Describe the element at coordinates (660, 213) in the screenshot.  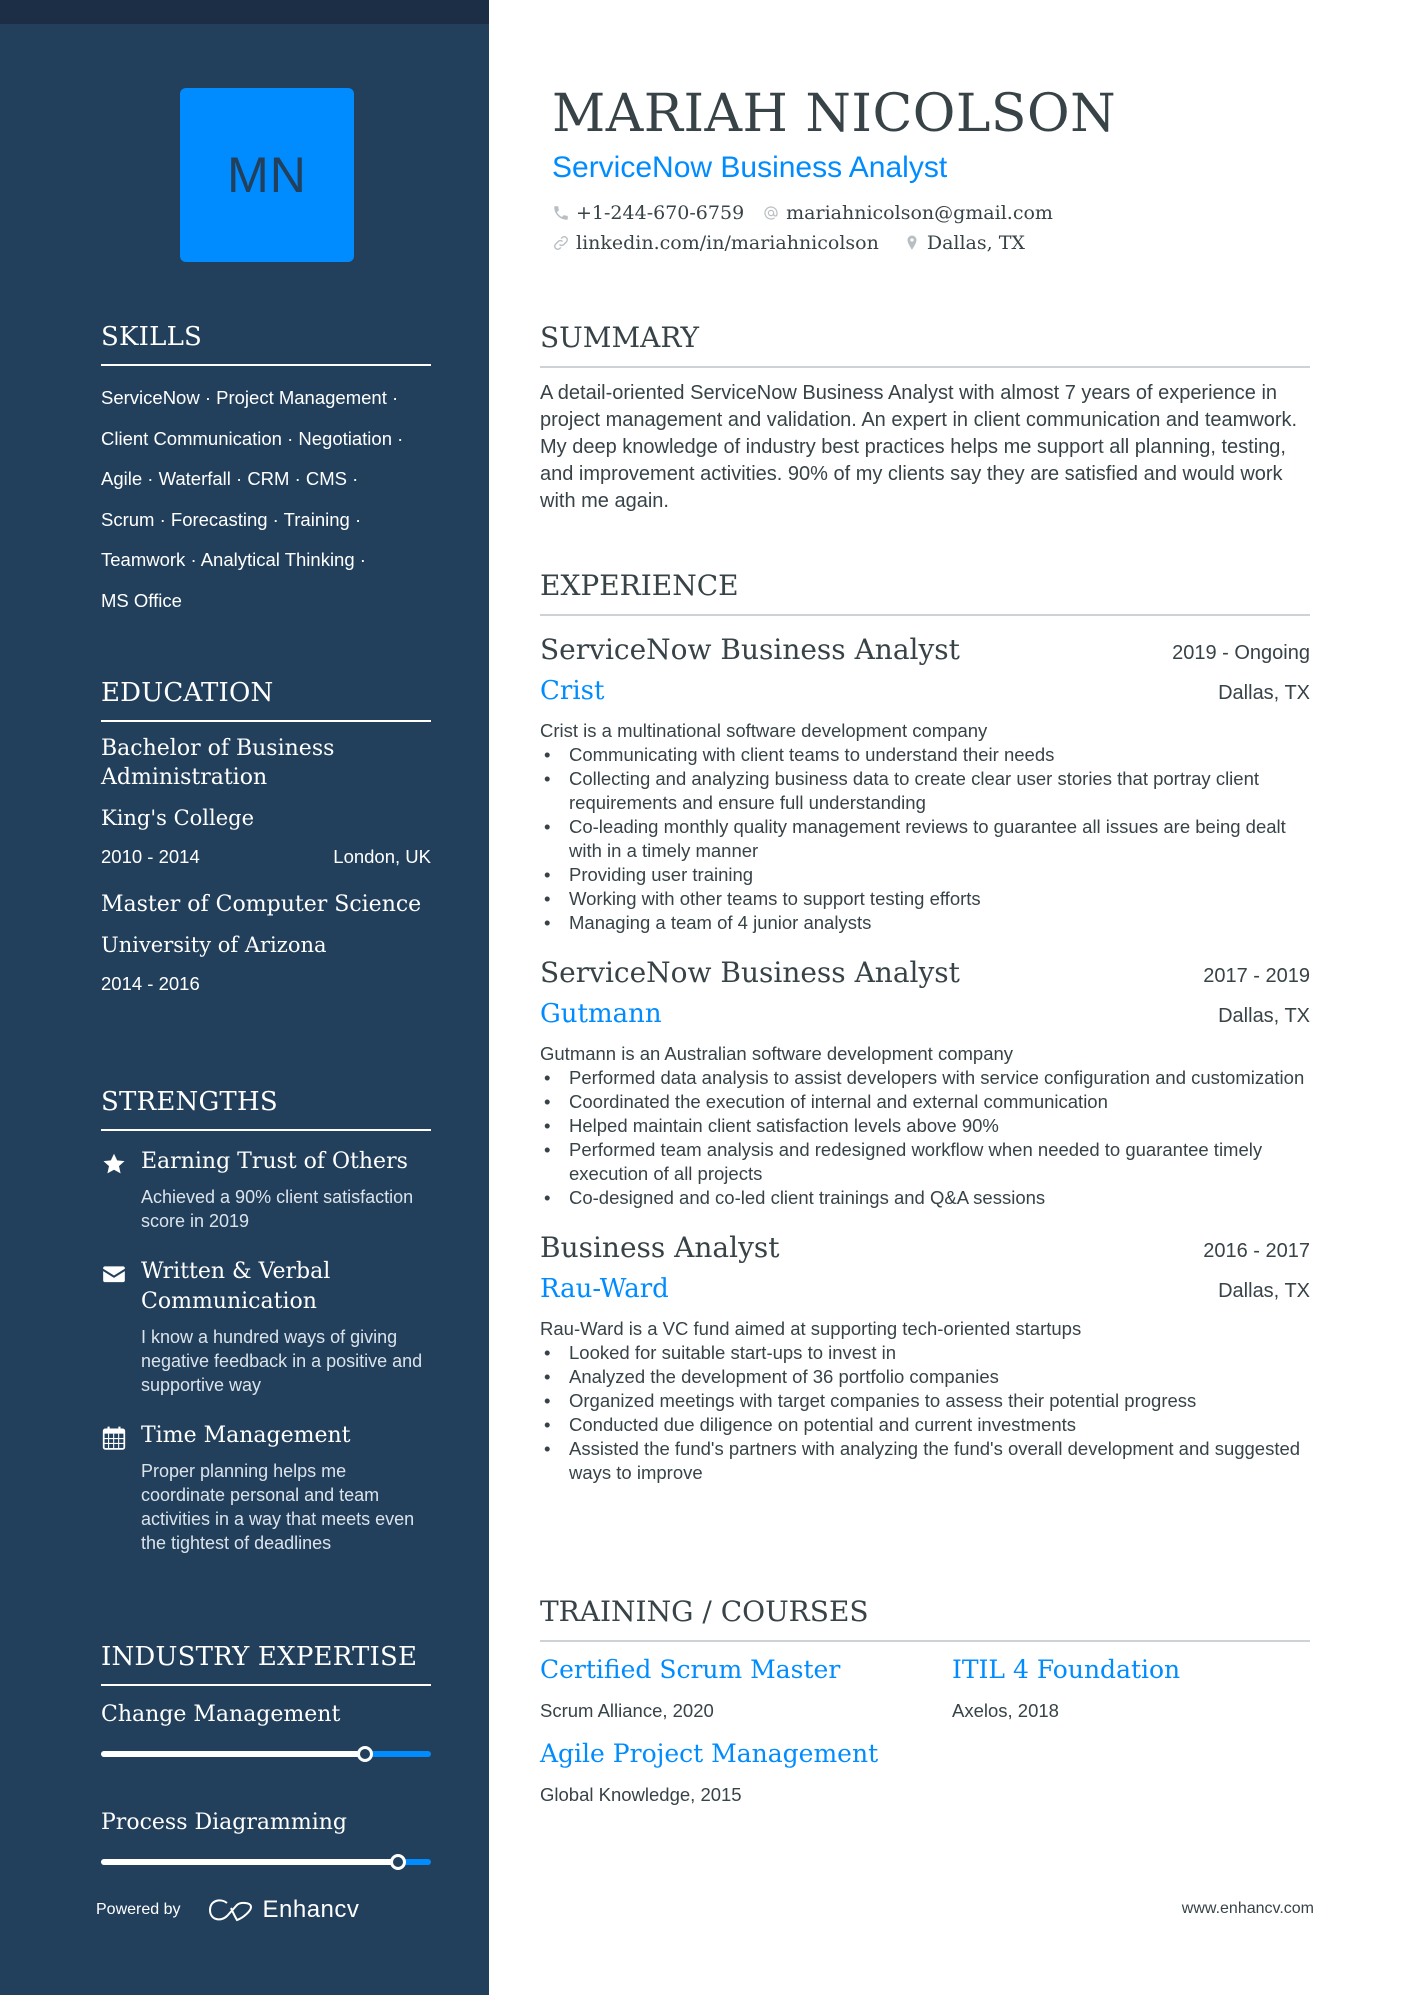
I see `phone-text: +1-244-670-6759` at that location.